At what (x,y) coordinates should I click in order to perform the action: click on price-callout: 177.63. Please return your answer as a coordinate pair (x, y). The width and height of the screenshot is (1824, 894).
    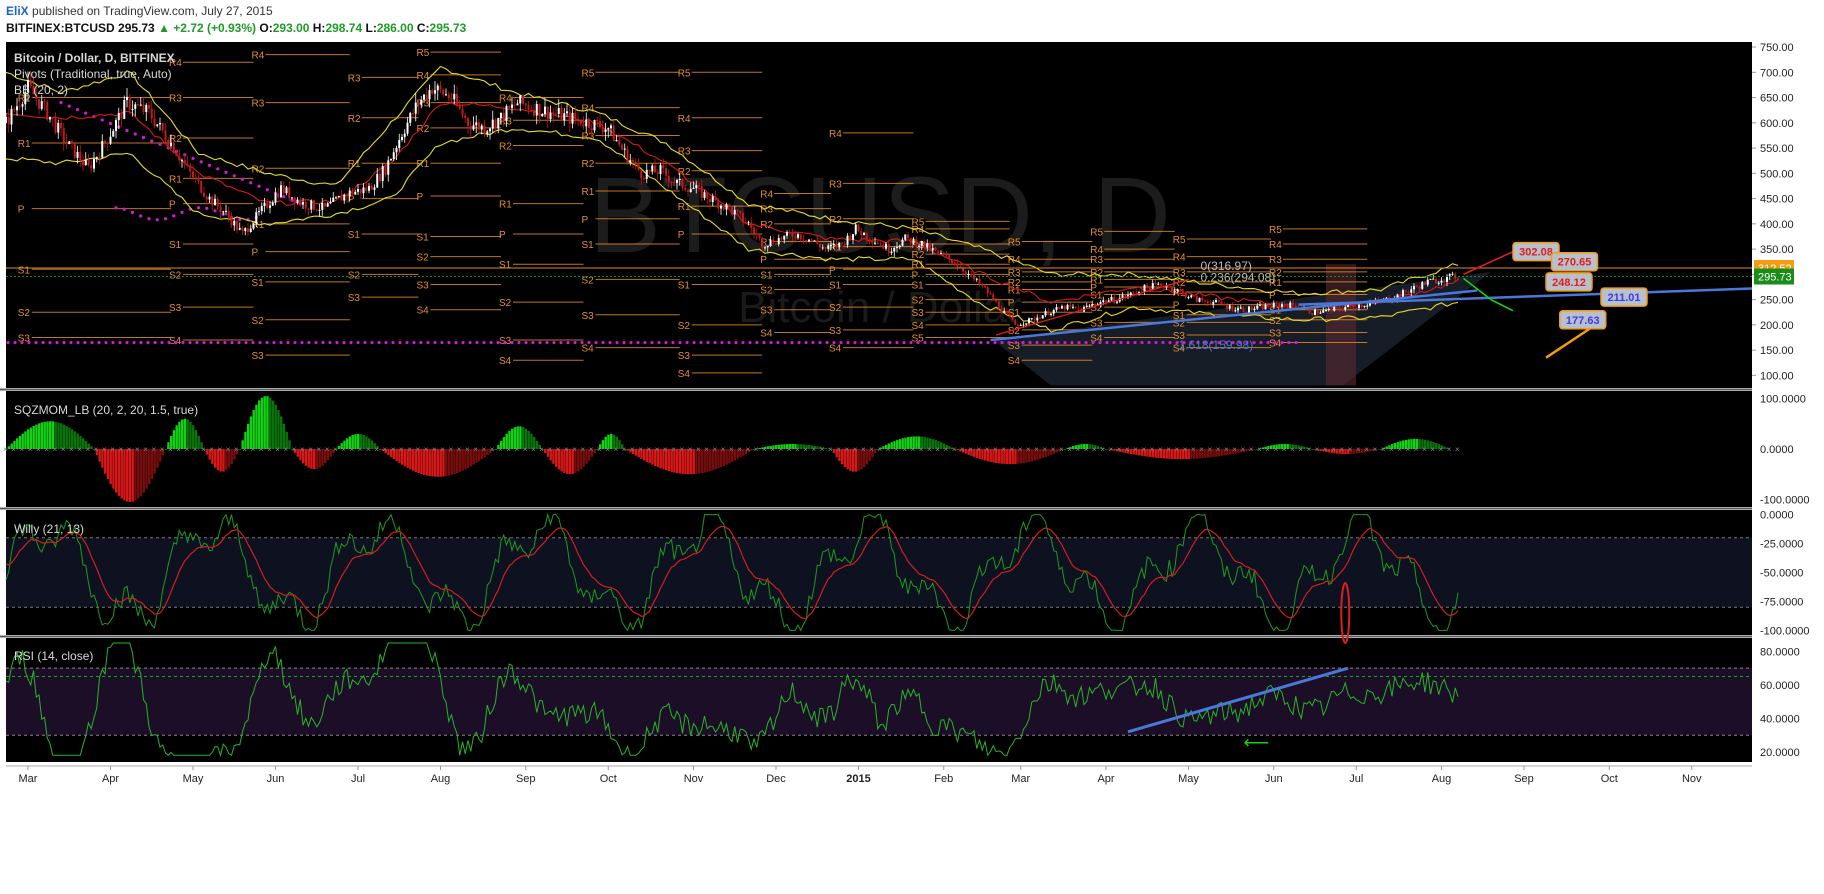
    Looking at the image, I should click on (1583, 320).